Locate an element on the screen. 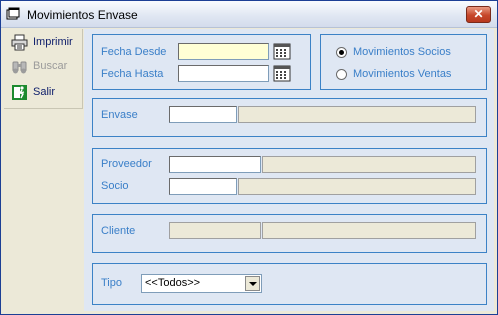 This screenshot has height=315, width=498. search-button: Buscar is located at coordinates (44, 67).